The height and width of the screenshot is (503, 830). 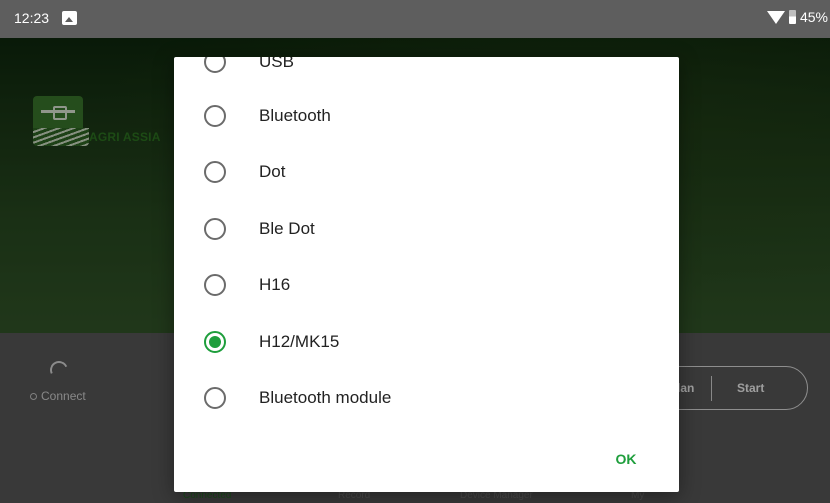 I want to click on status-right-group: 45%, so click(x=796, y=17).